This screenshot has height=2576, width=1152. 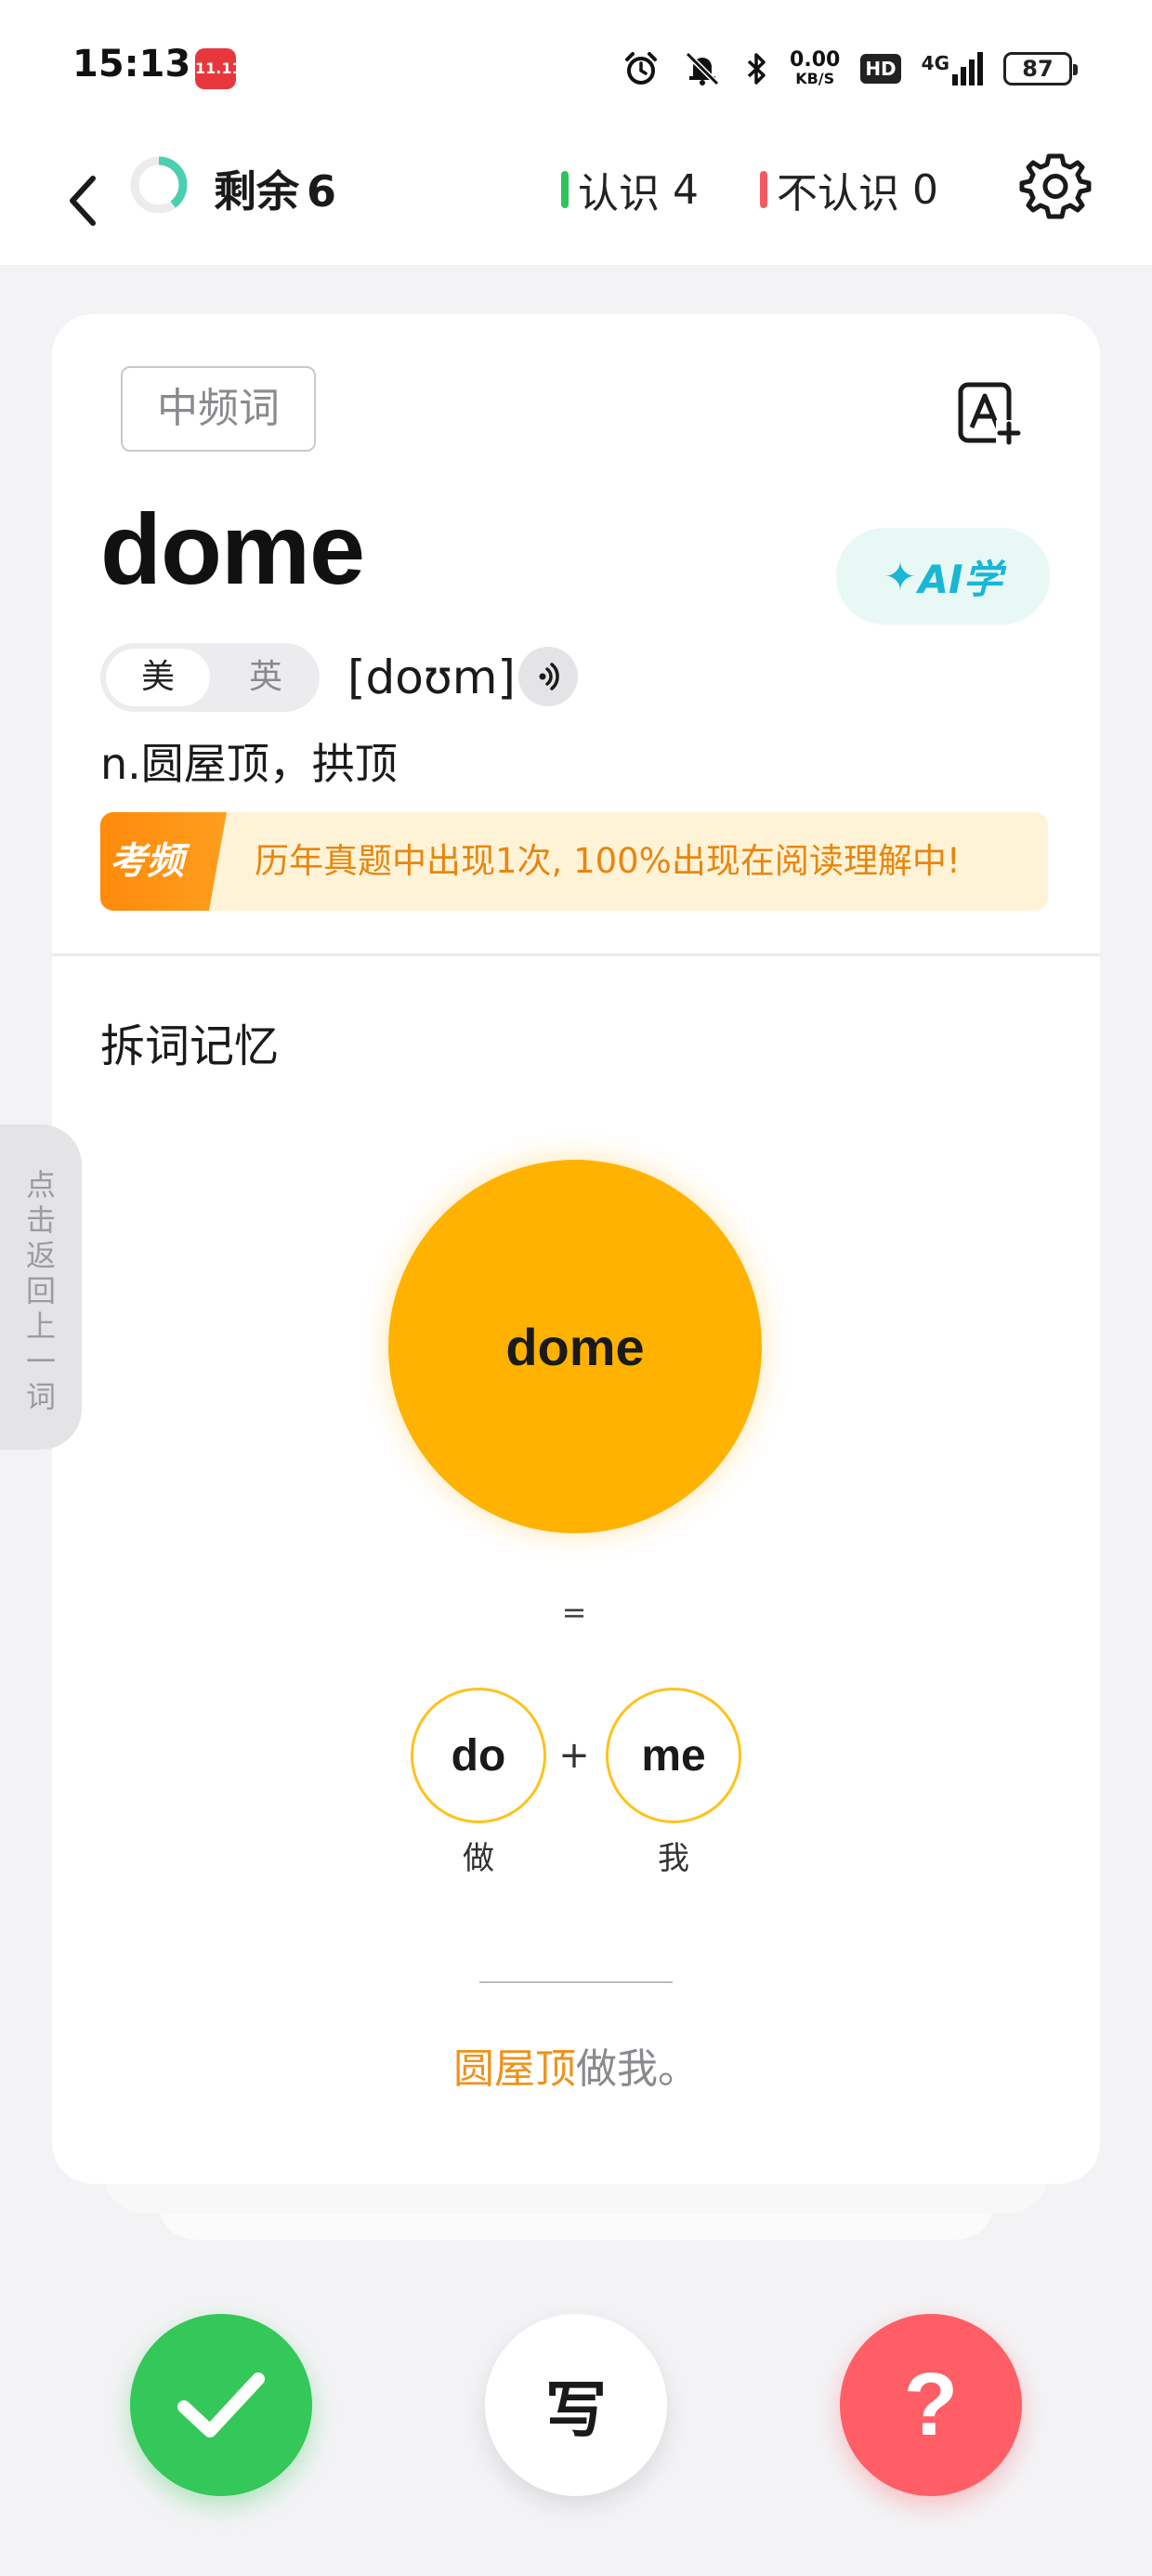 I want to click on accent-us-option: 美, so click(x=158, y=677).